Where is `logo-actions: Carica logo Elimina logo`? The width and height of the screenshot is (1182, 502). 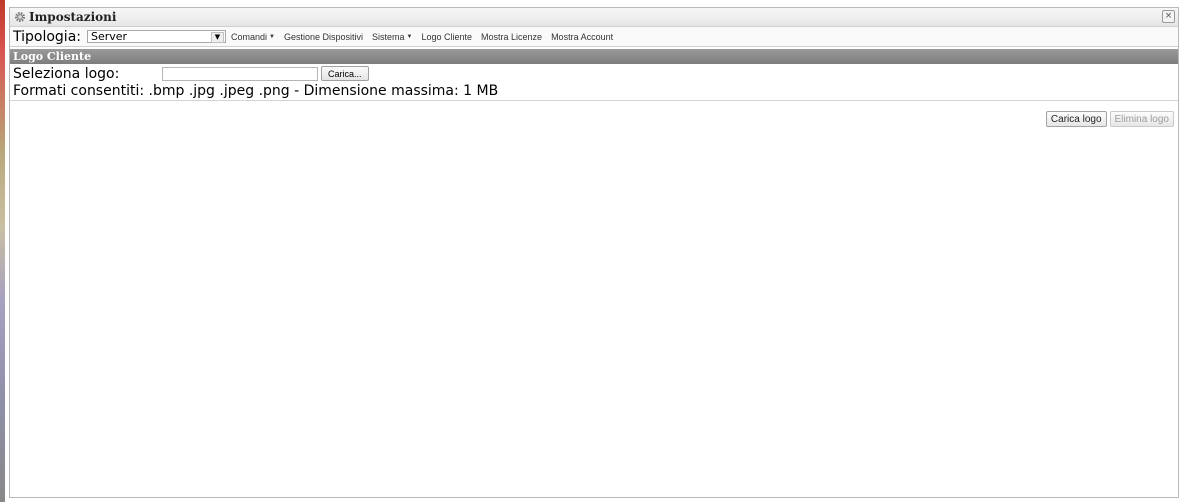
logo-actions: Carica logo Elimina logo is located at coordinates (1109, 119).